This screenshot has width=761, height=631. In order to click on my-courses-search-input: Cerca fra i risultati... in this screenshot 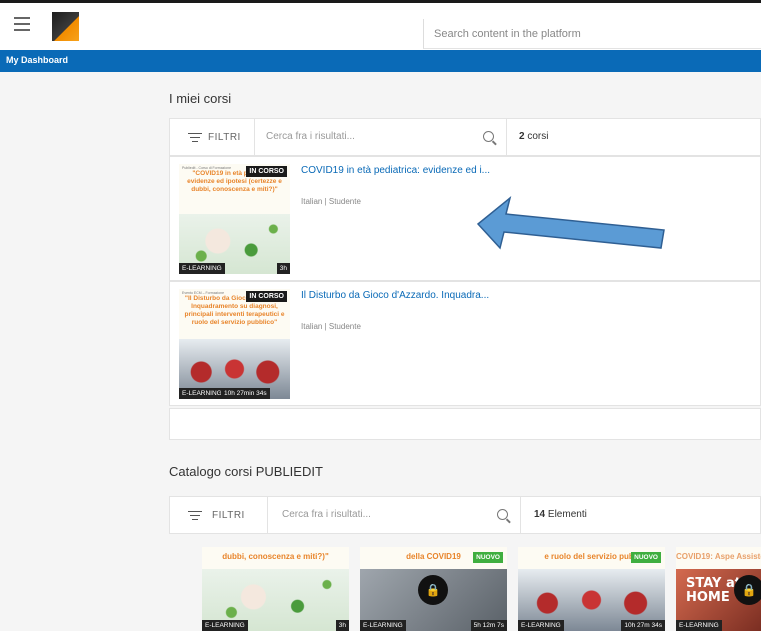, I will do `click(310, 136)`.